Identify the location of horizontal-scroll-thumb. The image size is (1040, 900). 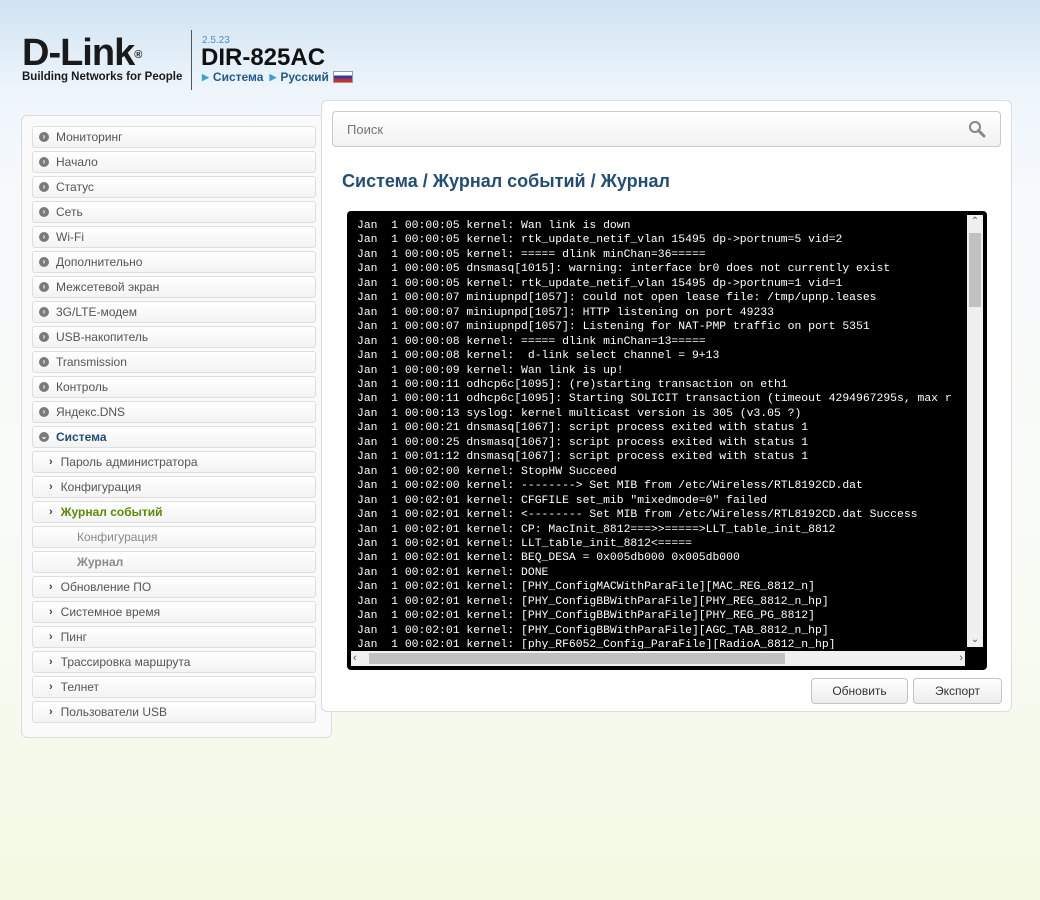
(577, 658).